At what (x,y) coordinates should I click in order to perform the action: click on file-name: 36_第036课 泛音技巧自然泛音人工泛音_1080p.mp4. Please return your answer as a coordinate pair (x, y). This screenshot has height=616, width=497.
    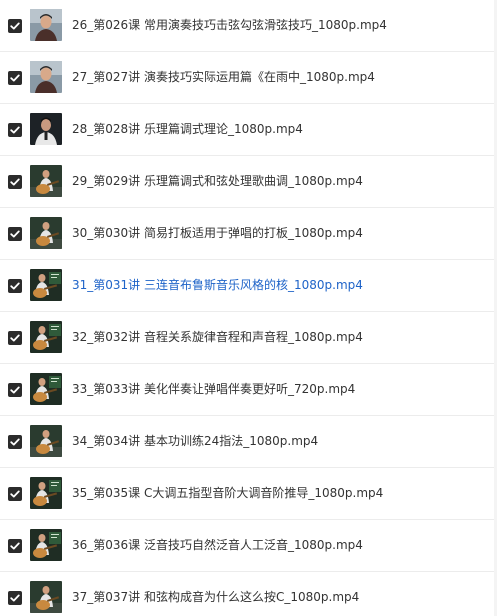
    Looking at the image, I should click on (217, 545).